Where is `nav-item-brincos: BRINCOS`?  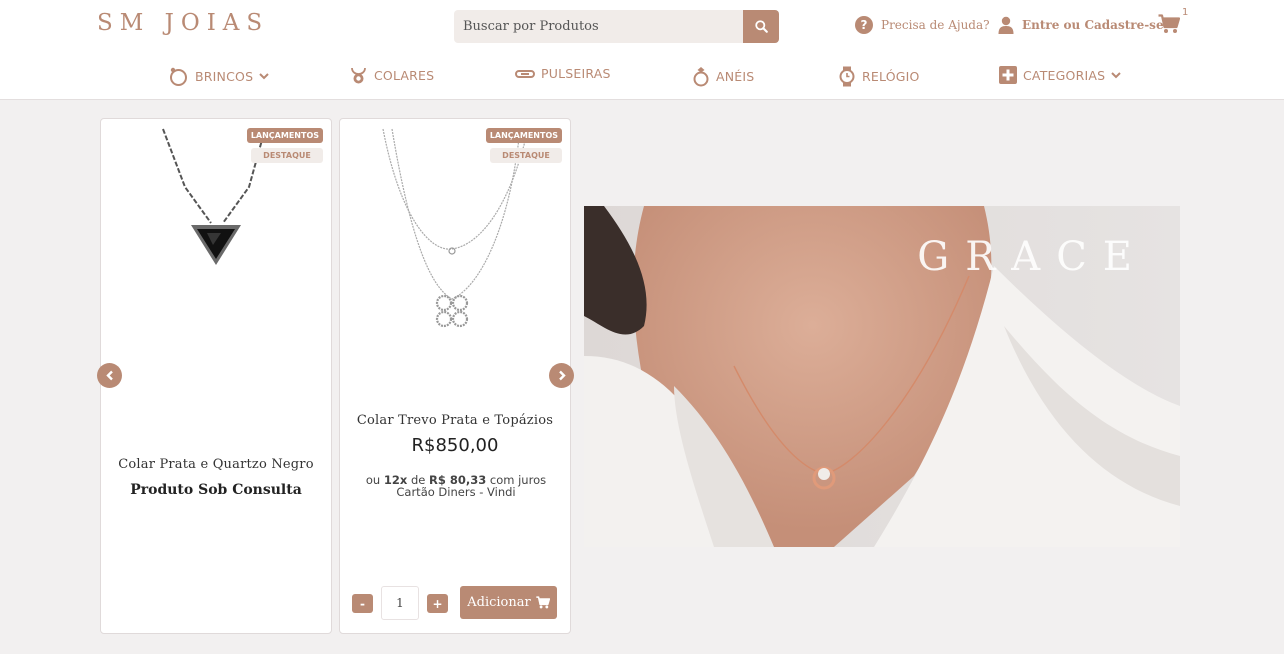 nav-item-brincos: BRINCOS is located at coordinates (218, 76).